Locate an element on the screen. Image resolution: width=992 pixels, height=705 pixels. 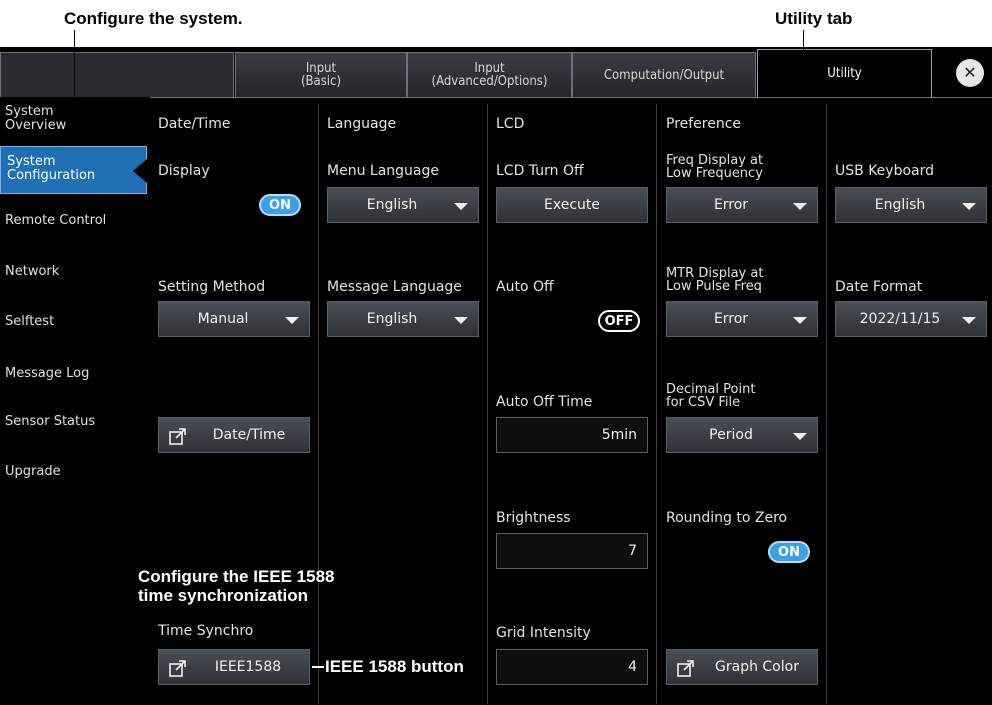
sidebar-item-upgrade: Upgrade is located at coordinates (75, 472).